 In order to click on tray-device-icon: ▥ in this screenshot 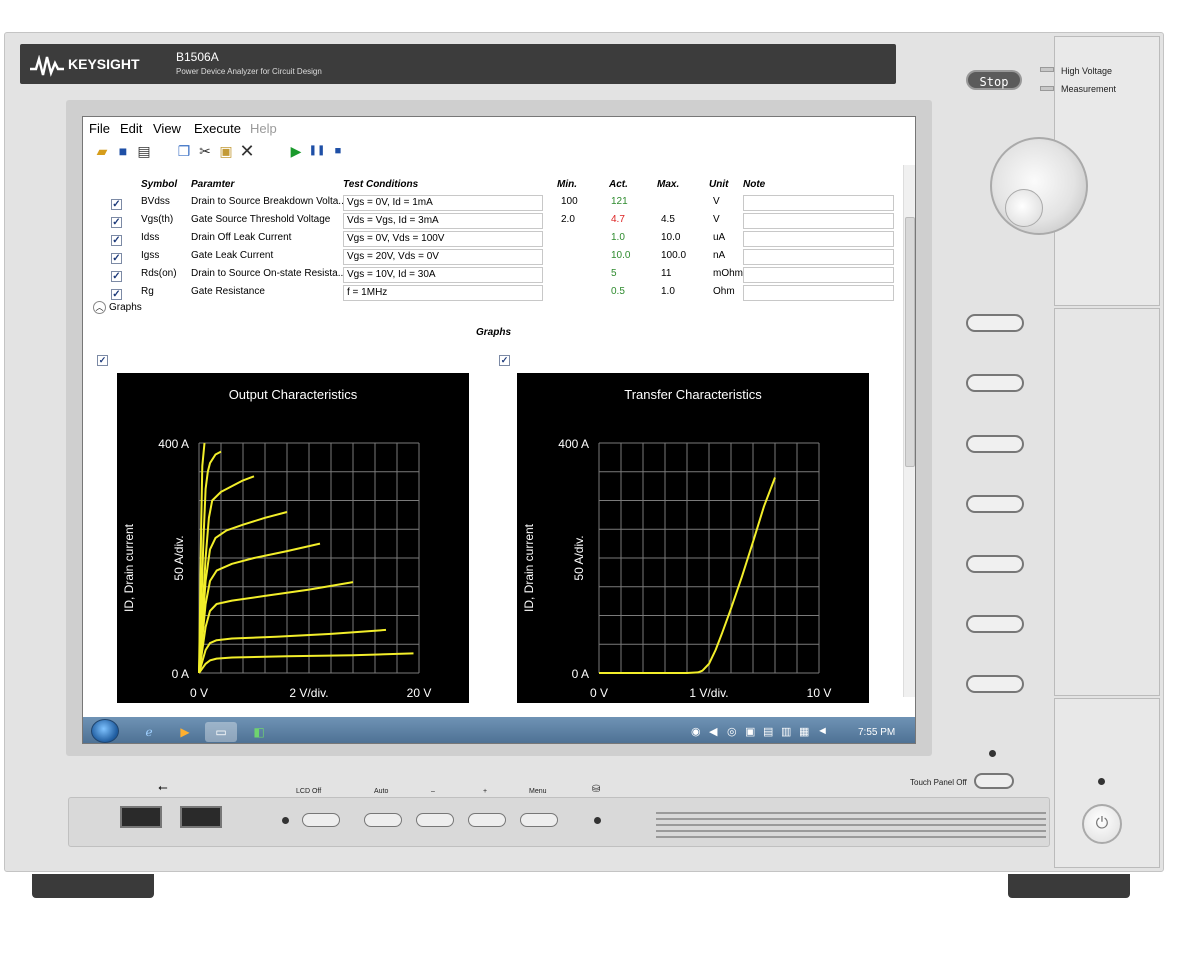, I will do `click(786, 731)`.